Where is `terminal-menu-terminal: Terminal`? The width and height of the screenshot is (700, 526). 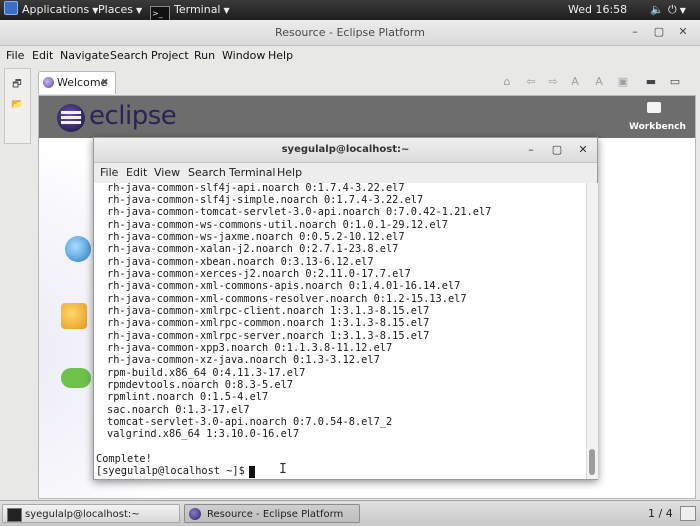 terminal-menu-terminal: Terminal is located at coordinates (252, 173).